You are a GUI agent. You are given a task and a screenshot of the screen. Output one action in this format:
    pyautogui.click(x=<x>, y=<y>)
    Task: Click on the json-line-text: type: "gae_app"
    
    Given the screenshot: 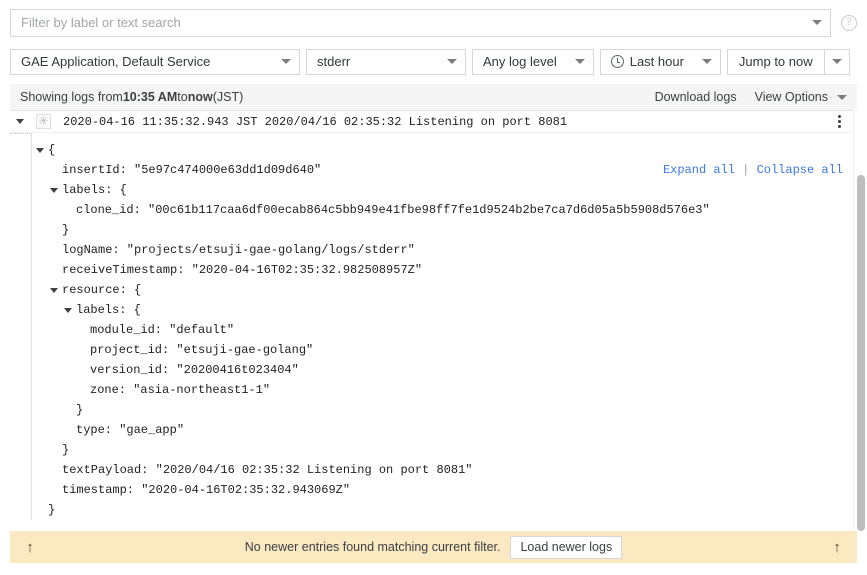 What is the action you would take?
    pyautogui.click(x=130, y=430)
    